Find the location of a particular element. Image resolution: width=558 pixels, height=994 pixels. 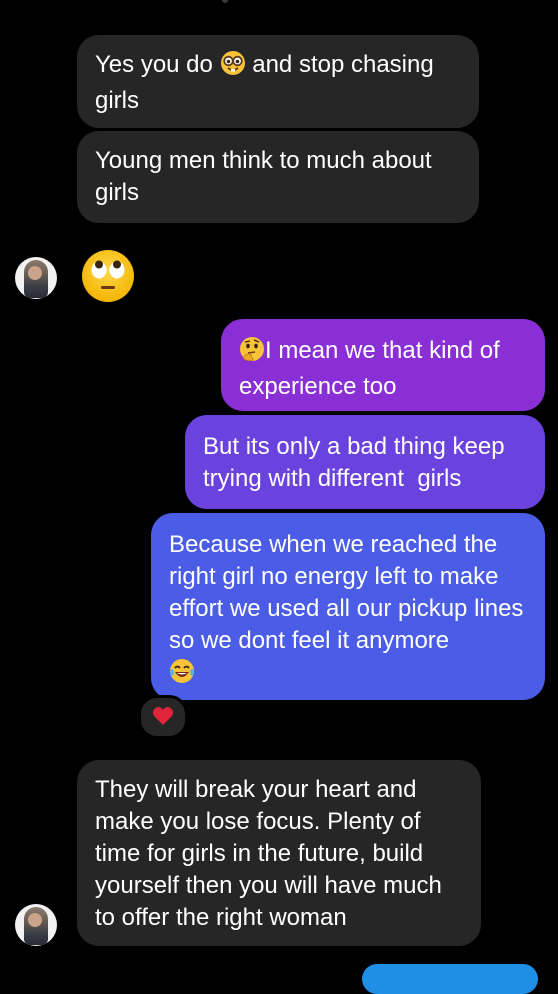

nerd-face-emoji is located at coordinates (233, 67).